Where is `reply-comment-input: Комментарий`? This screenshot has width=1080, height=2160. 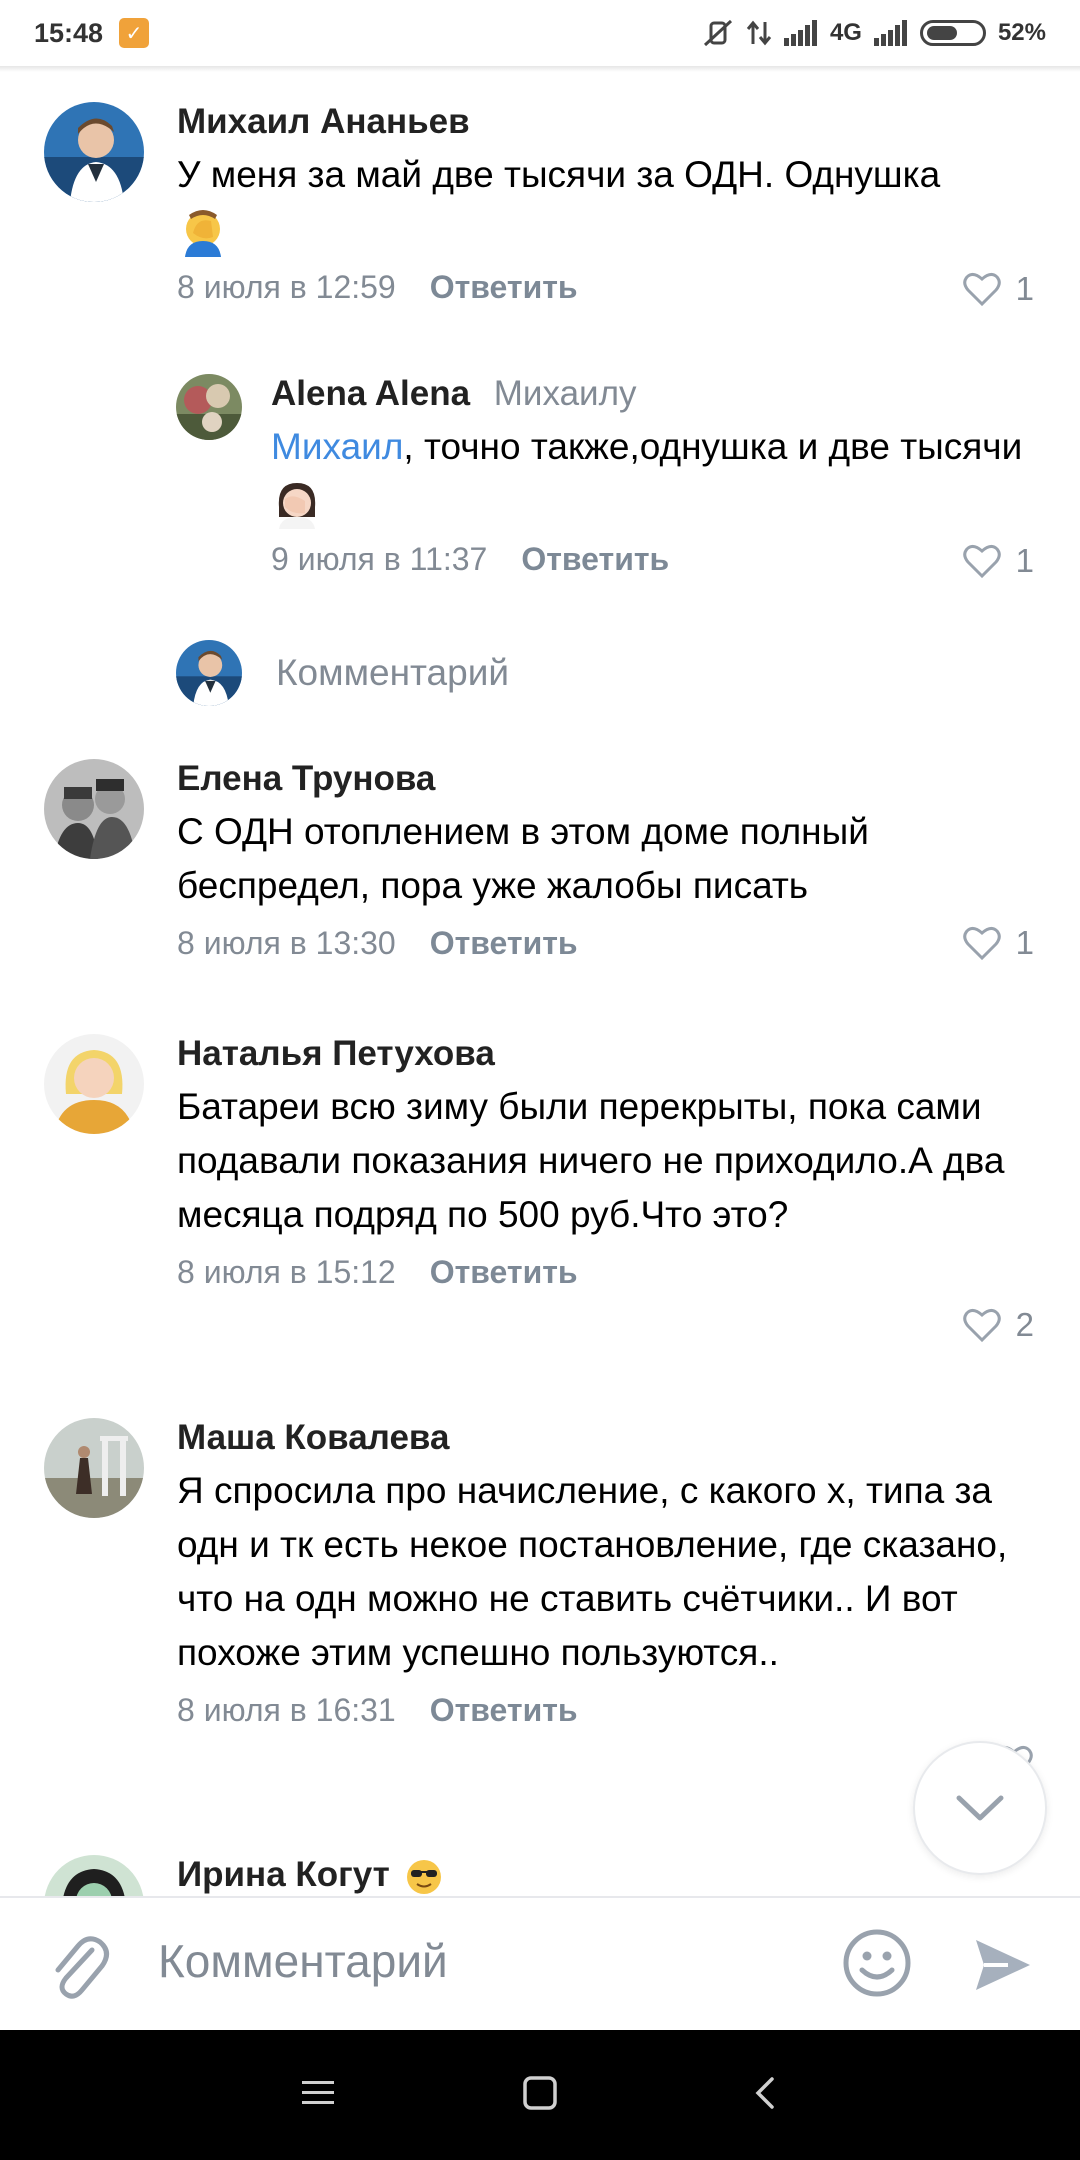 reply-comment-input: Комментарий is located at coordinates (342, 673).